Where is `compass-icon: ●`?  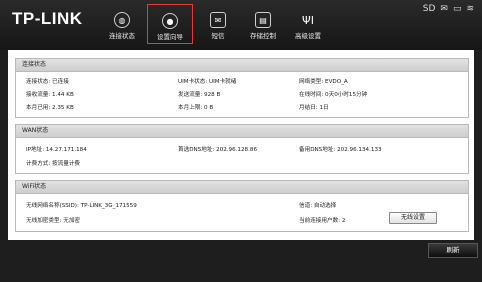
compass-icon: ● is located at coordinates (170, 21).